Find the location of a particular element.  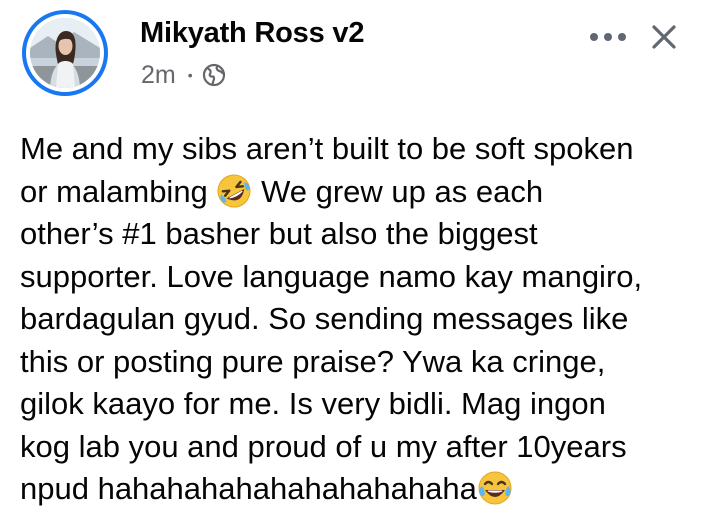

more-options-button is located at coordinates (608, 37).